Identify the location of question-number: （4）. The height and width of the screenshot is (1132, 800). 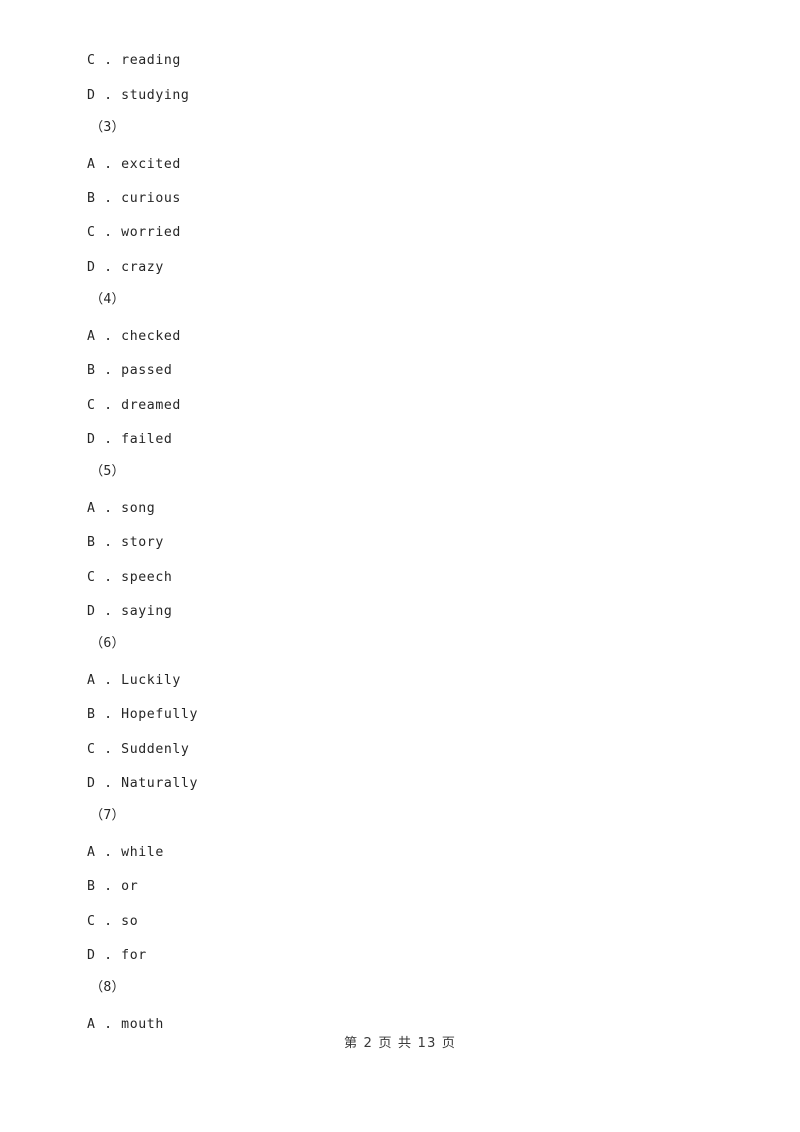
(107, 299).